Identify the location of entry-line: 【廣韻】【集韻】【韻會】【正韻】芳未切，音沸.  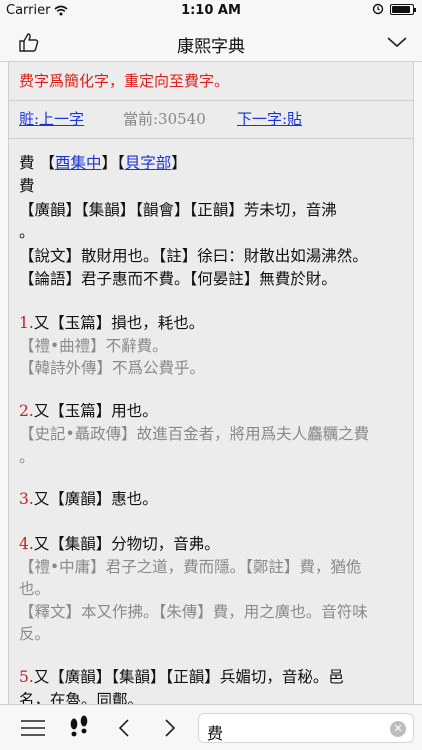
(178, 210).